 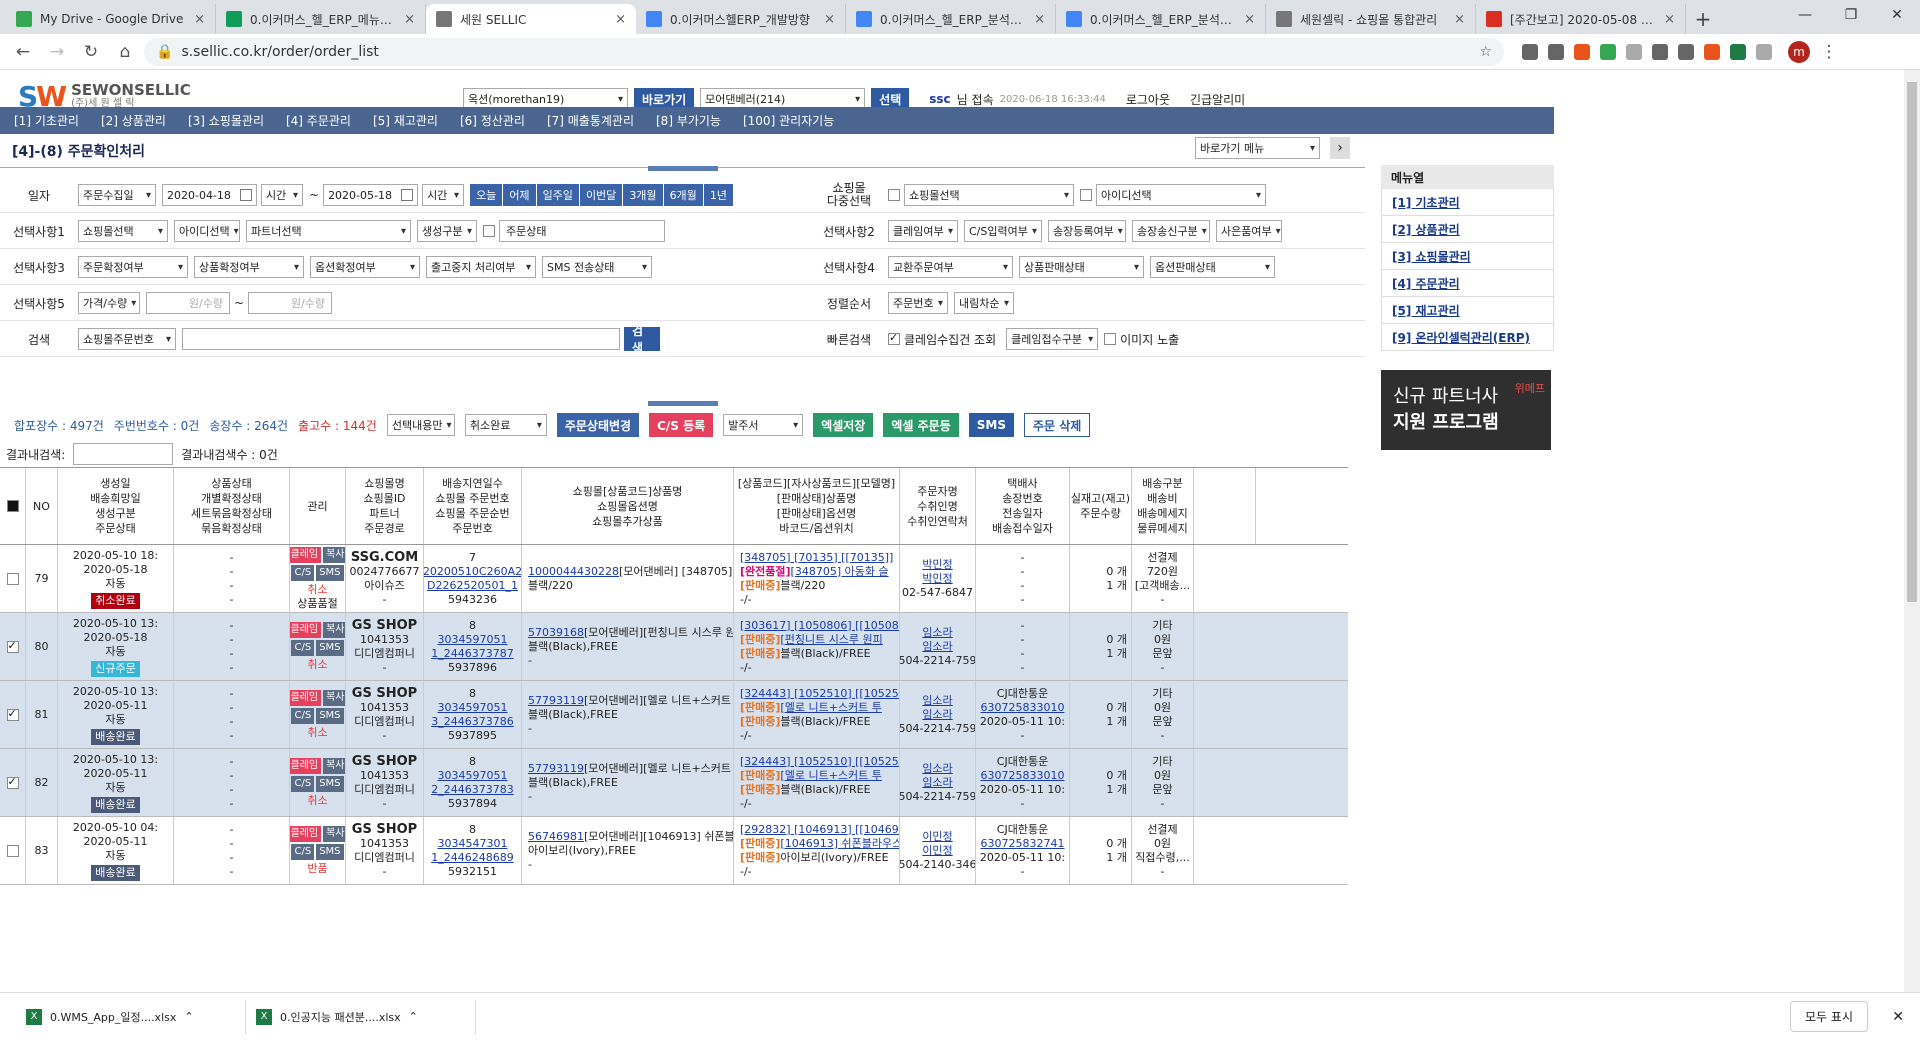 I want to click on scrollbar-thumb, so click(x=1912, y=342).